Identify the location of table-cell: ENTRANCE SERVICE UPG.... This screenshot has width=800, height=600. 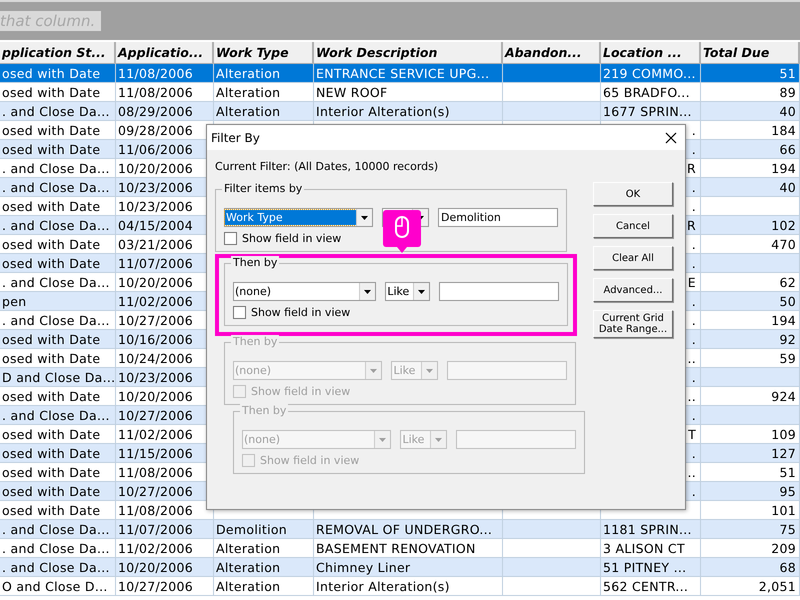
(408, 73).